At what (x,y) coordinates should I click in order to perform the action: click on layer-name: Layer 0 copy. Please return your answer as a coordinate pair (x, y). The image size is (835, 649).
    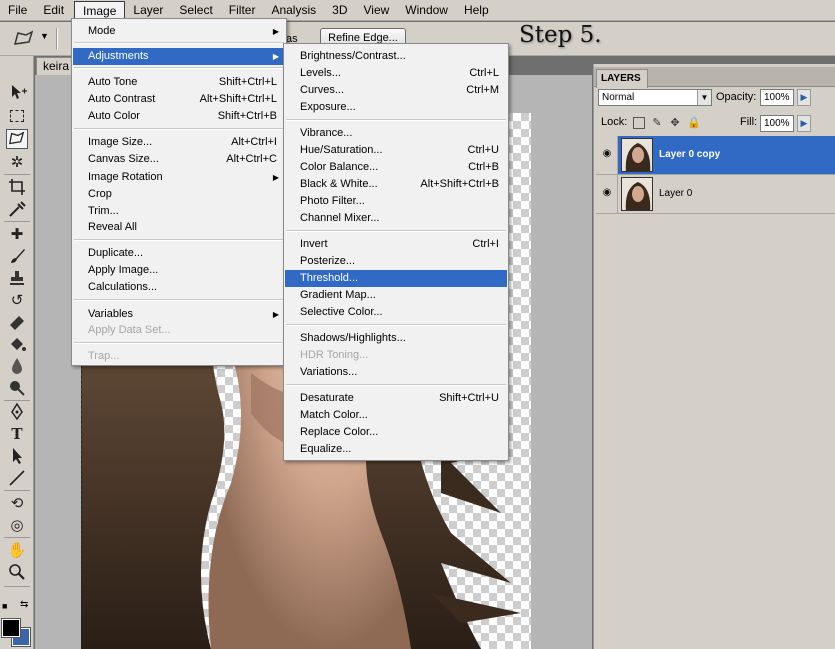
    Looking at the image, I should click on (689, 154).